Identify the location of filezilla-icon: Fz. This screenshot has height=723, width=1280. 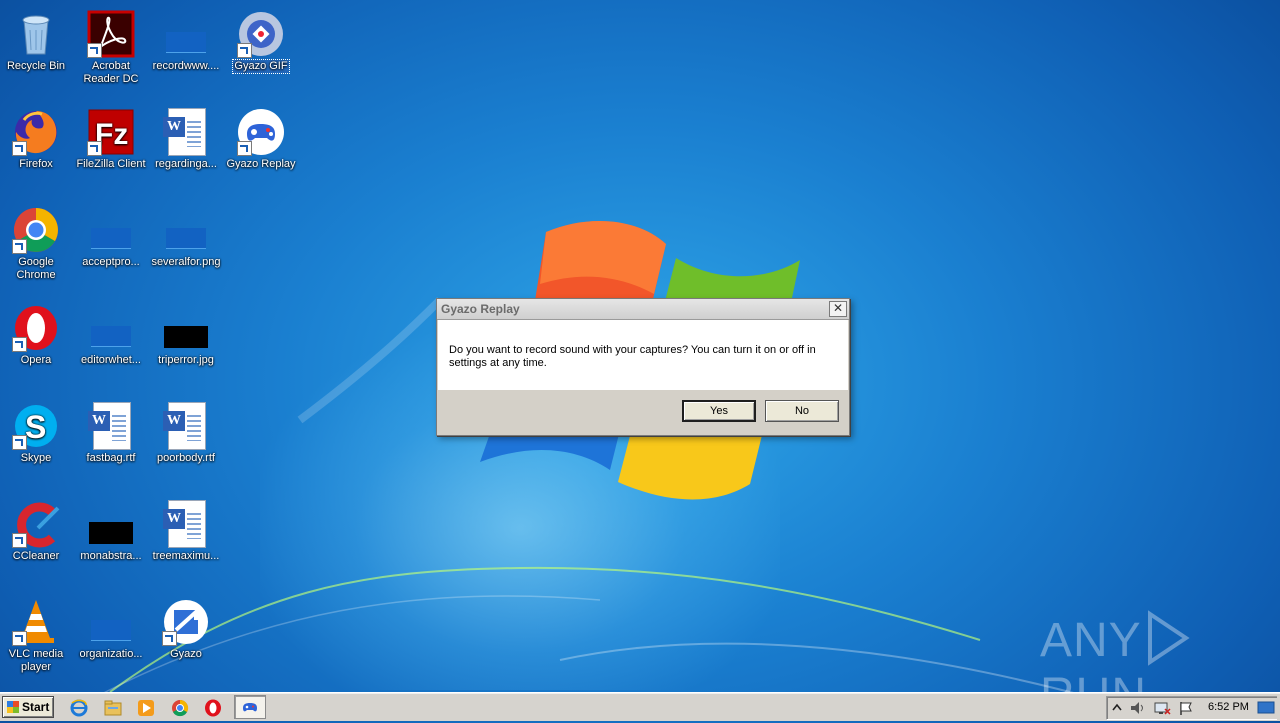
(111, 132).